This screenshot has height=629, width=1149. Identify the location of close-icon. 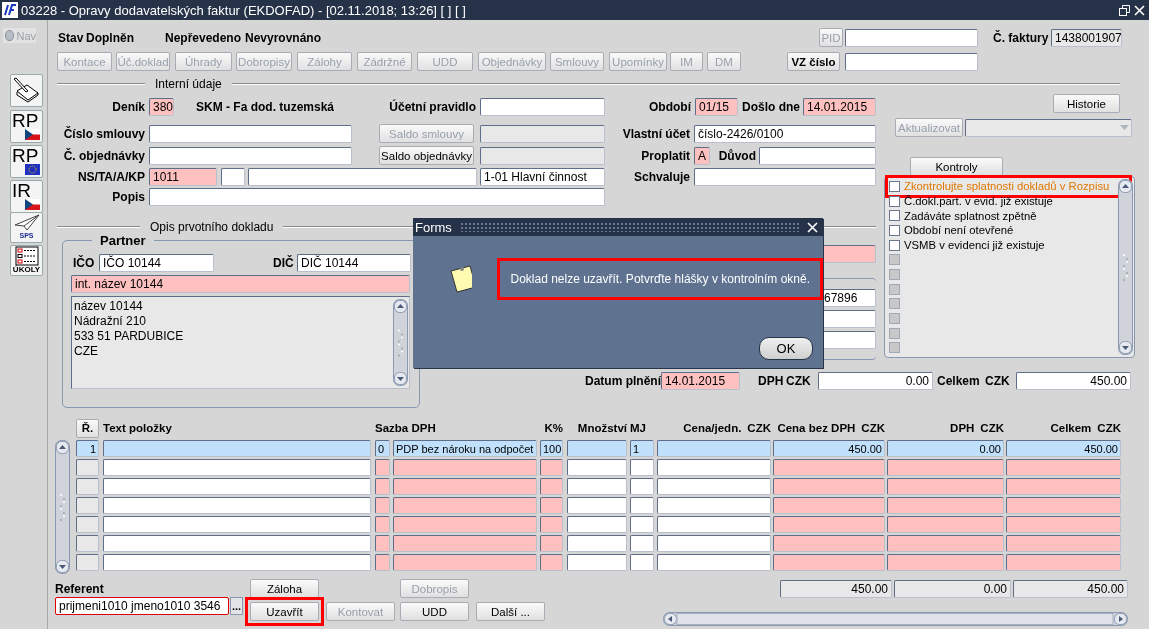
(812, 227).